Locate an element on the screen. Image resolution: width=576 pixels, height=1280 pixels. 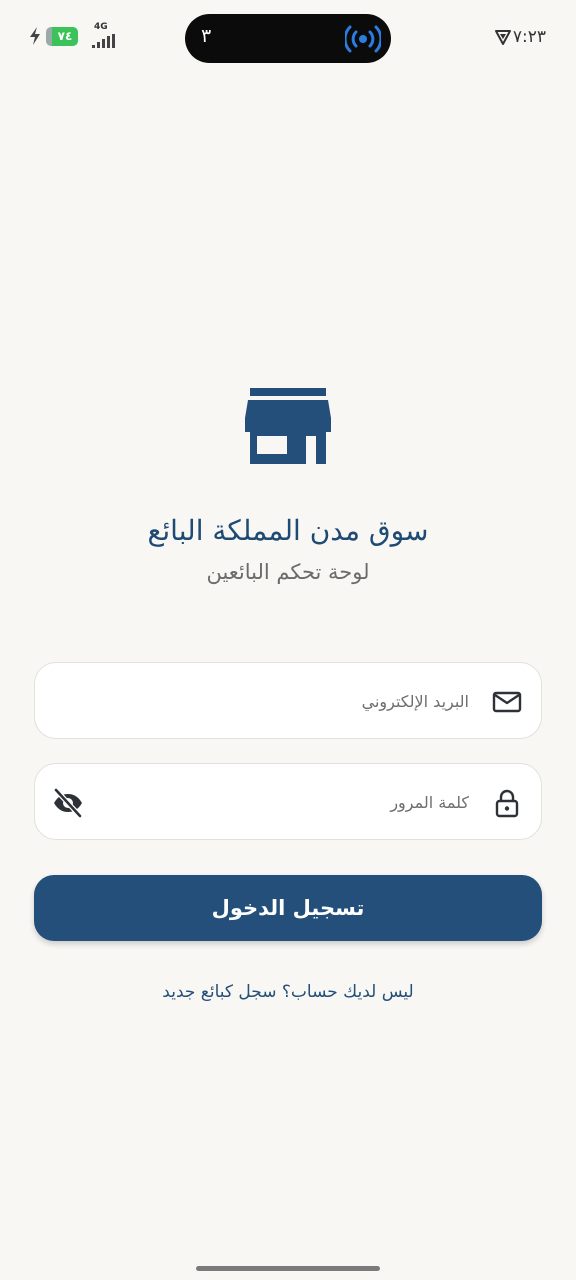
app-title: سوق مدن المملكة البائع is located at coordinates (288, 530).